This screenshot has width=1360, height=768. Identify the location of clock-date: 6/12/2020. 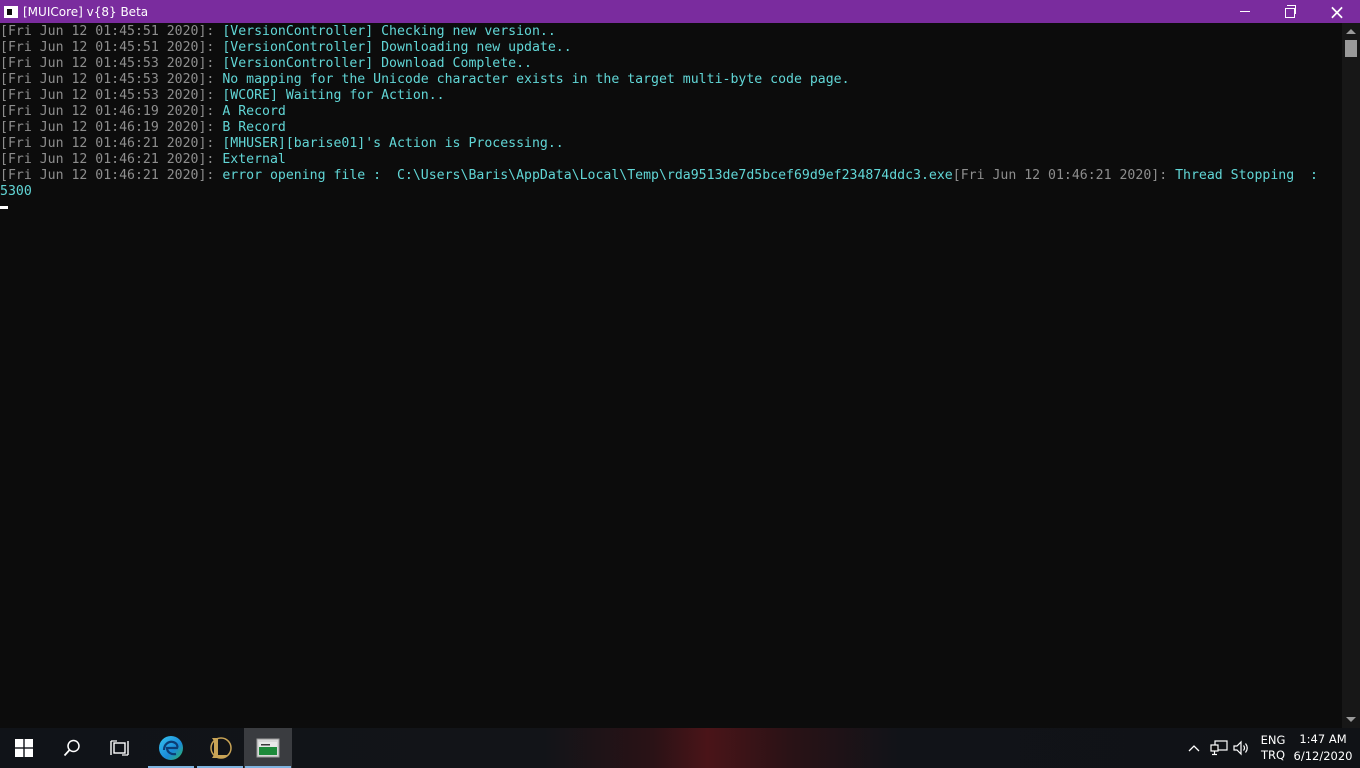
(1323, 756).